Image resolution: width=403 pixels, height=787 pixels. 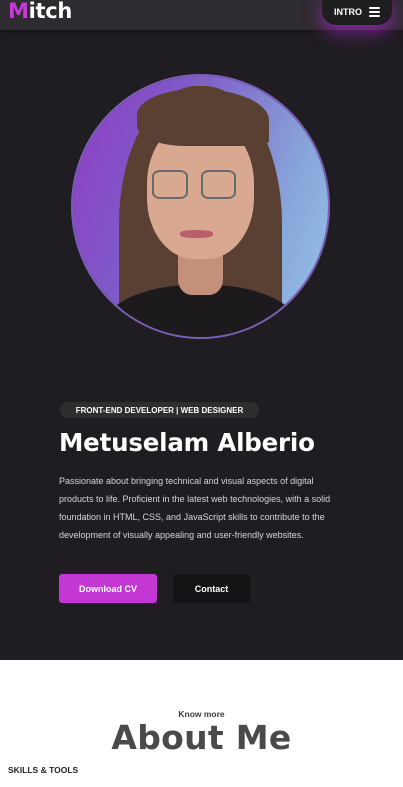 What do you see at coordinates (201, 15) in the screenshot?
I see `site-header: Mitch INTRO` at bounding box center [201, 15].